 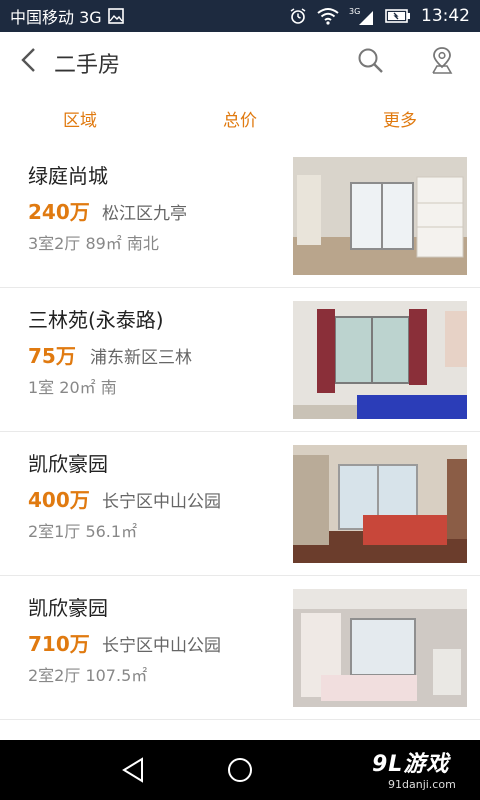 I want to click on listing-location: 浦东新区三林, so click(x=141, y=358).